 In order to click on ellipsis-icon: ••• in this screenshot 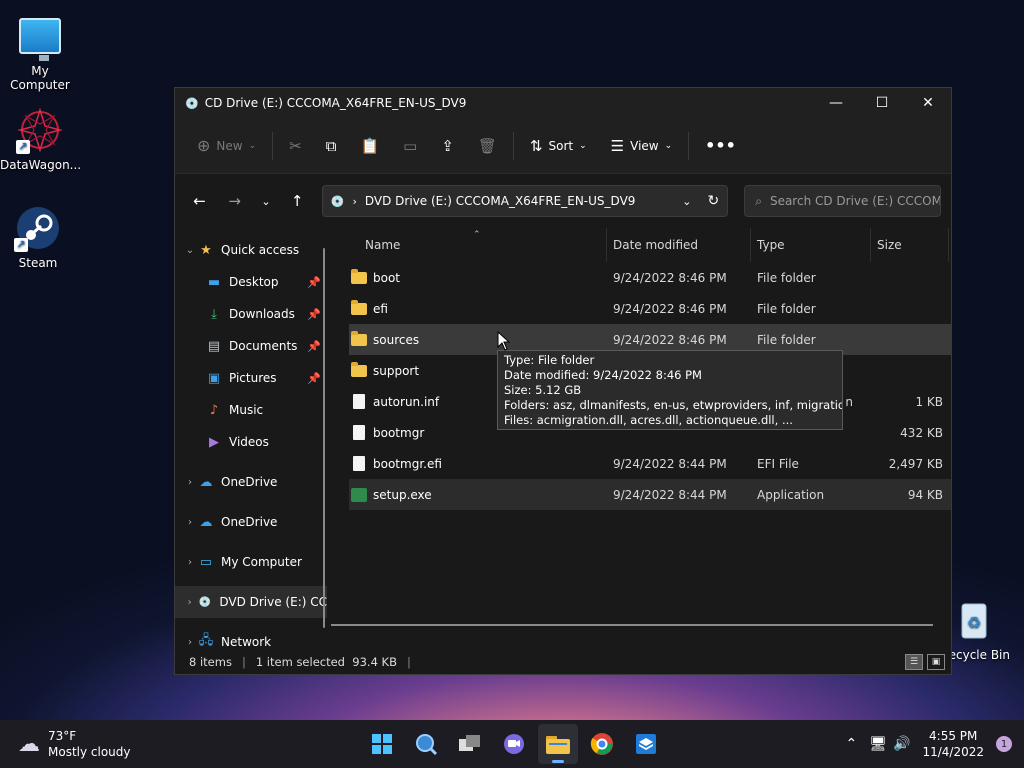, I will do `click(720, 145)`.